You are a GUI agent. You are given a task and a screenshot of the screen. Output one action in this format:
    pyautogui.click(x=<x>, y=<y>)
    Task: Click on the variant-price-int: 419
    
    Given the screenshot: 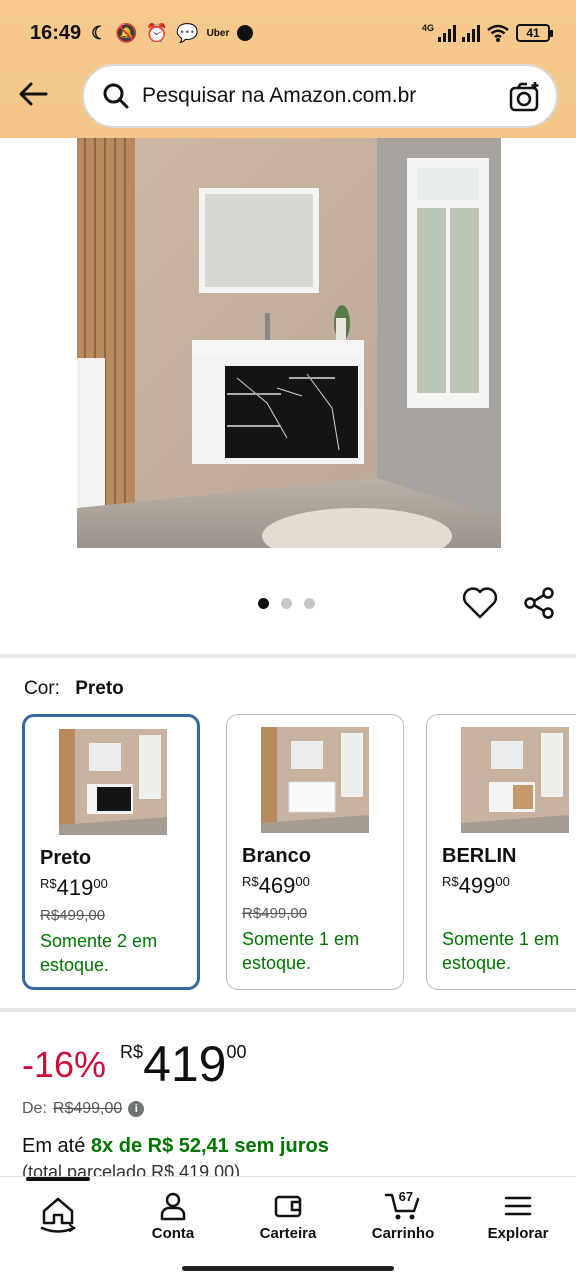 What is the action you would take?
    pyautogui.click(x=75, y=887)
    